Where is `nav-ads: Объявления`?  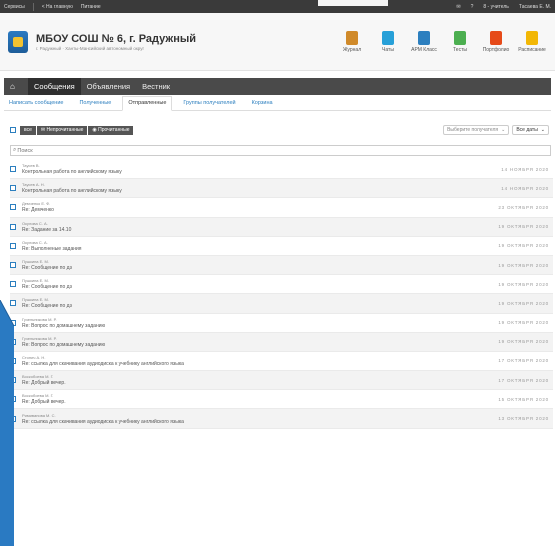
nav-ads: Объявления is located at coordinates (108, 86).